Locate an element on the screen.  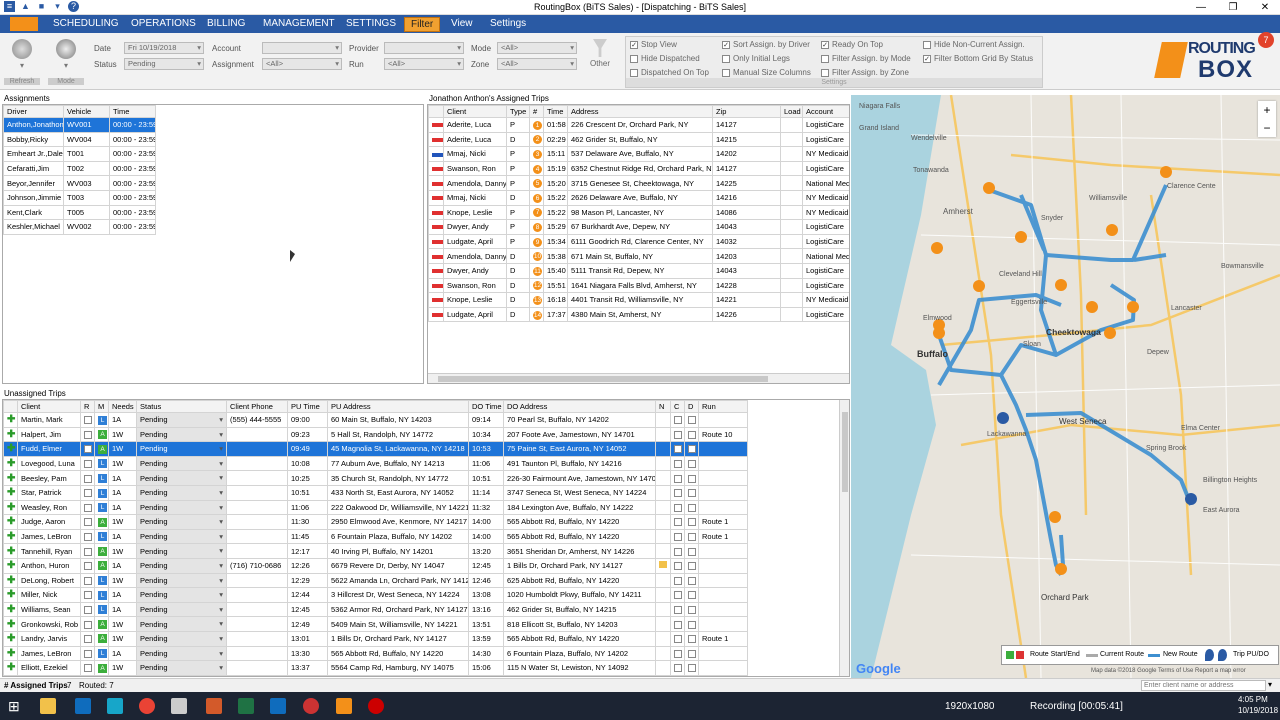
unassigned-col-header: R is located at coordinates (87, 406).